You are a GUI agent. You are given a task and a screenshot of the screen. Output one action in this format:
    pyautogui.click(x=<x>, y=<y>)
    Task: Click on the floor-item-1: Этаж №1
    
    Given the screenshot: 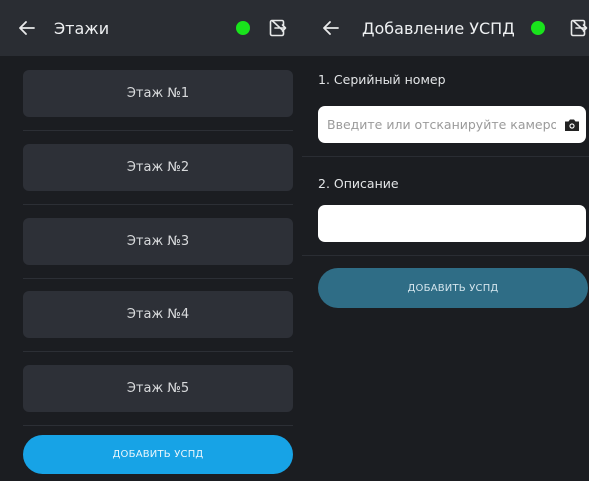 What is the action you would take?
    pyautogui.click(x=158, y=93)
    